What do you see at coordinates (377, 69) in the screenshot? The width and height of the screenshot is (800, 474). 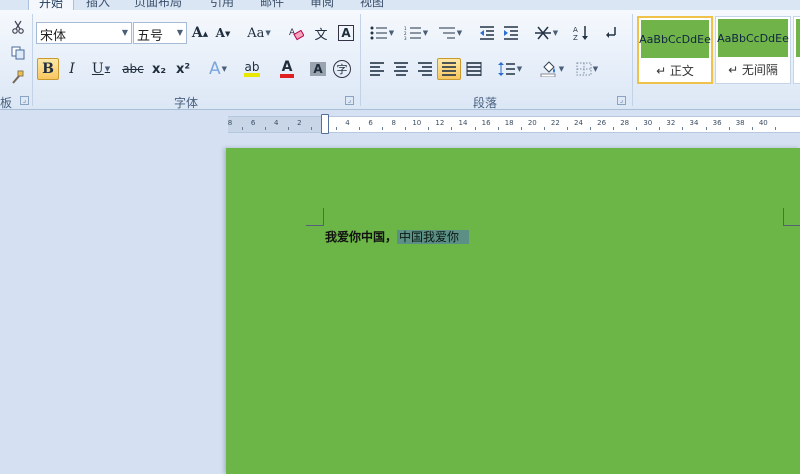 I see `align-left-button` at bounding box center [377, 69].